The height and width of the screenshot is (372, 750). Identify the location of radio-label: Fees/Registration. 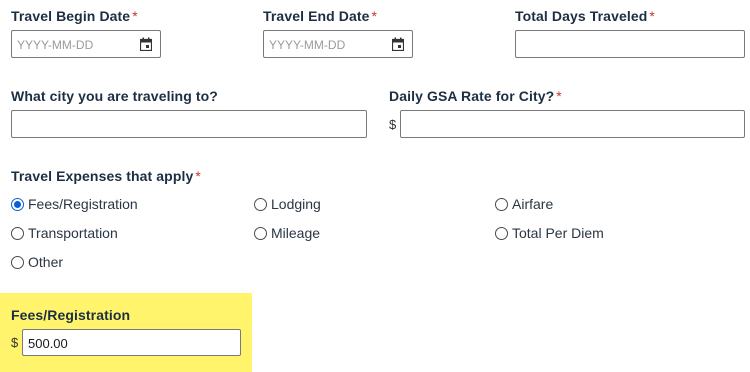
(83, 204).